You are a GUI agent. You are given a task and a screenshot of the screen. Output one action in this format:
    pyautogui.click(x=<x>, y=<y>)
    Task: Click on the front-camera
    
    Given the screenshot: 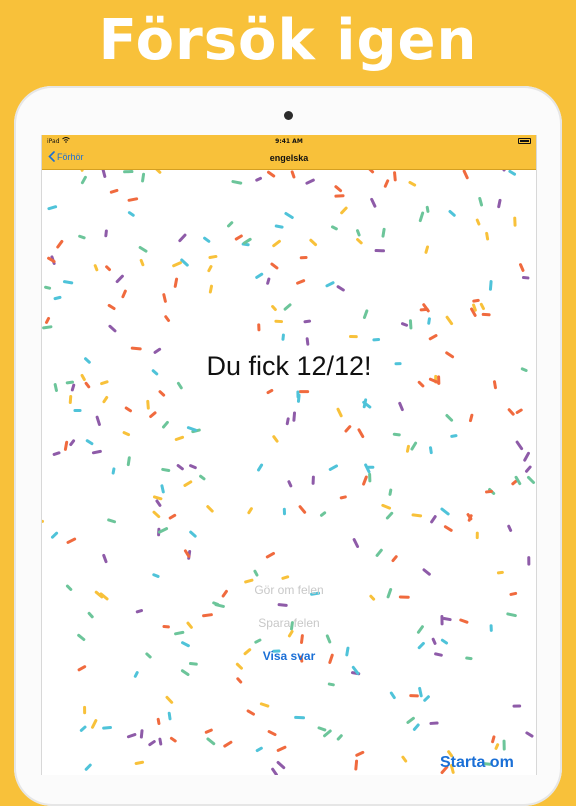 What is the action you would take?
    pyautogui.click(x=288, y=115)
    